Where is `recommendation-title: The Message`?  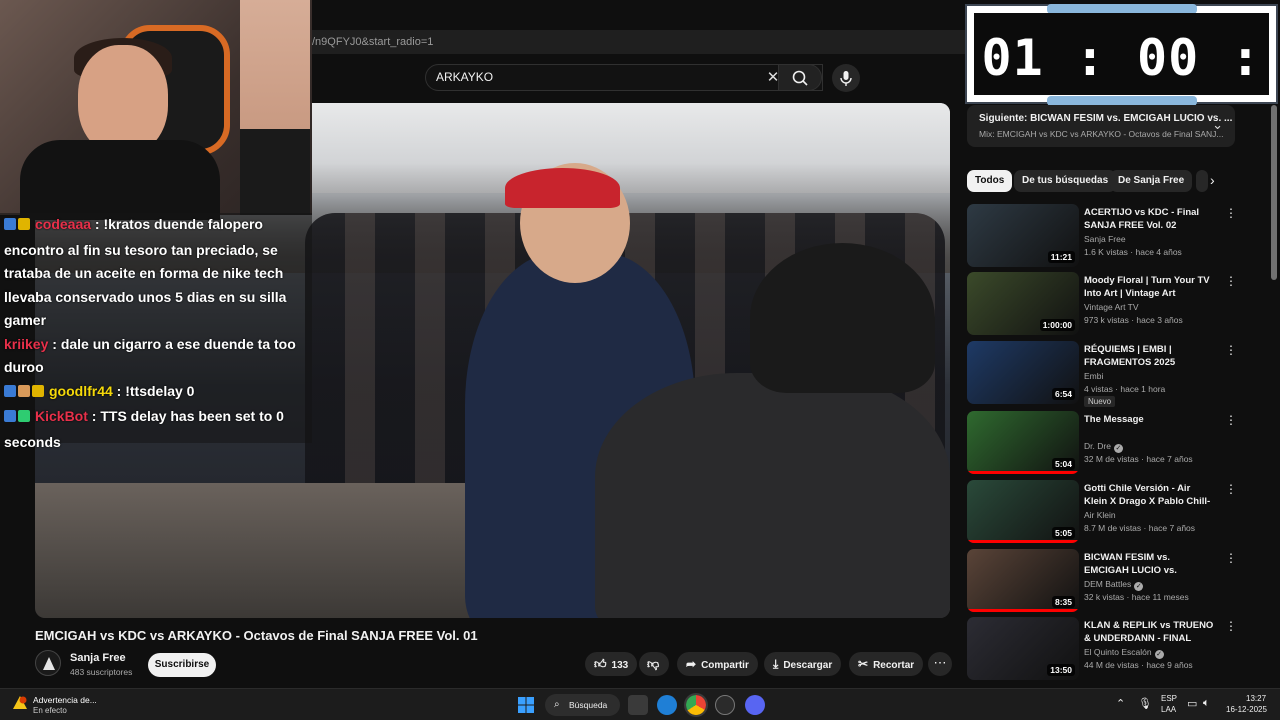 recommendation-title: The Message is located at coordinates (1149, 419).